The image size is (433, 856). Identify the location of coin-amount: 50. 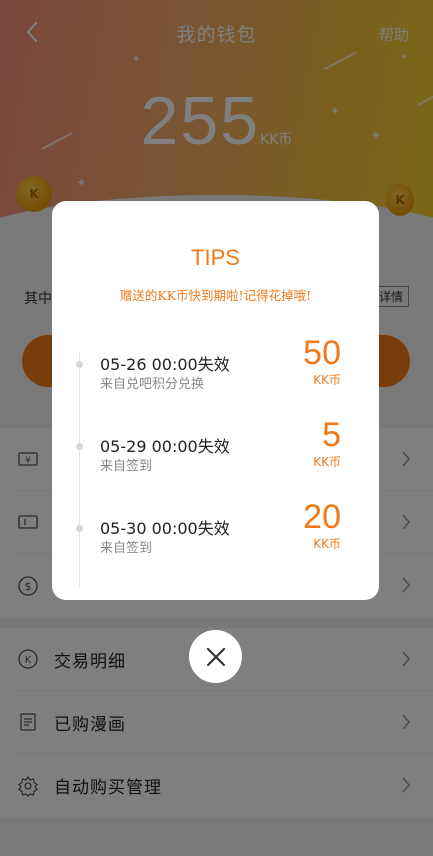
(322, 353).